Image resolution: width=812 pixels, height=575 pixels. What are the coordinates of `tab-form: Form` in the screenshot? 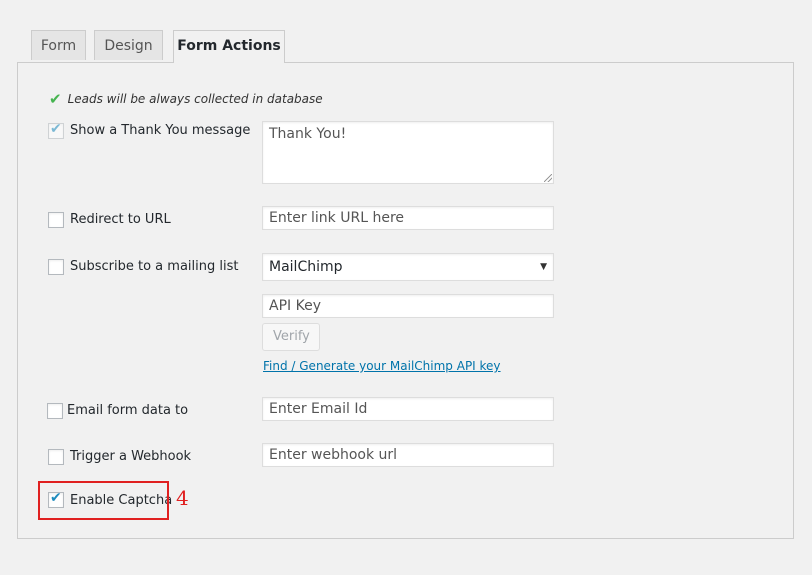 It's located at (58, 45).